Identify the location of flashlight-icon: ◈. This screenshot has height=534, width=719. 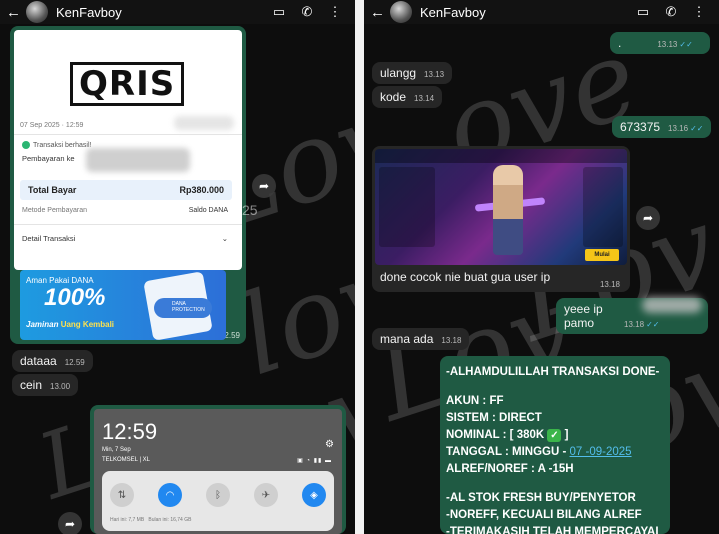
(314, 495).